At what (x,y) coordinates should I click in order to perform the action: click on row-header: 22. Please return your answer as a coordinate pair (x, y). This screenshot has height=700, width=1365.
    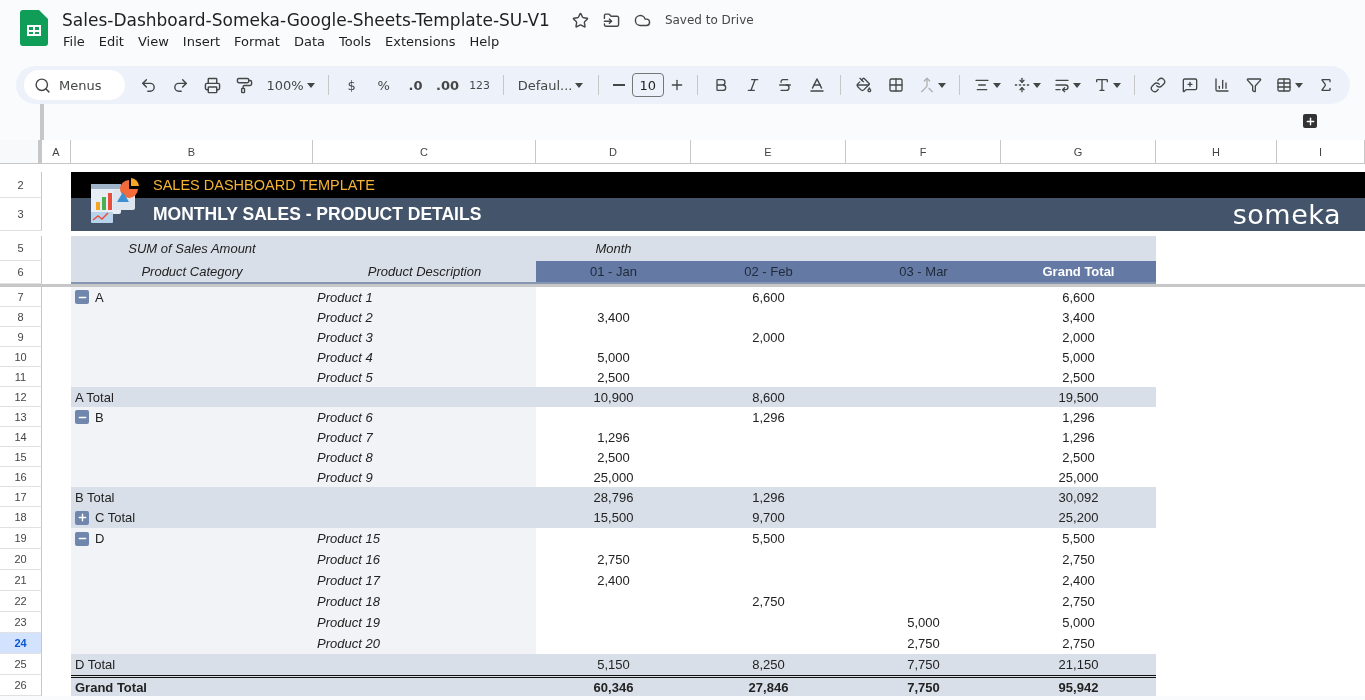
    Looking at the image, I should click on (21, 601).